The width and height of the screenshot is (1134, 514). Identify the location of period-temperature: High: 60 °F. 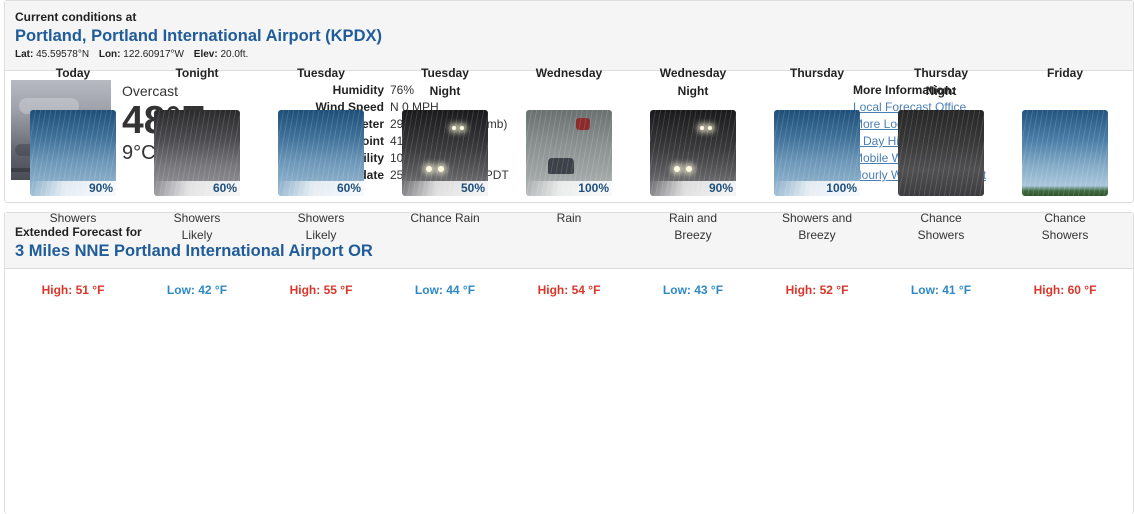
(1065, 290).